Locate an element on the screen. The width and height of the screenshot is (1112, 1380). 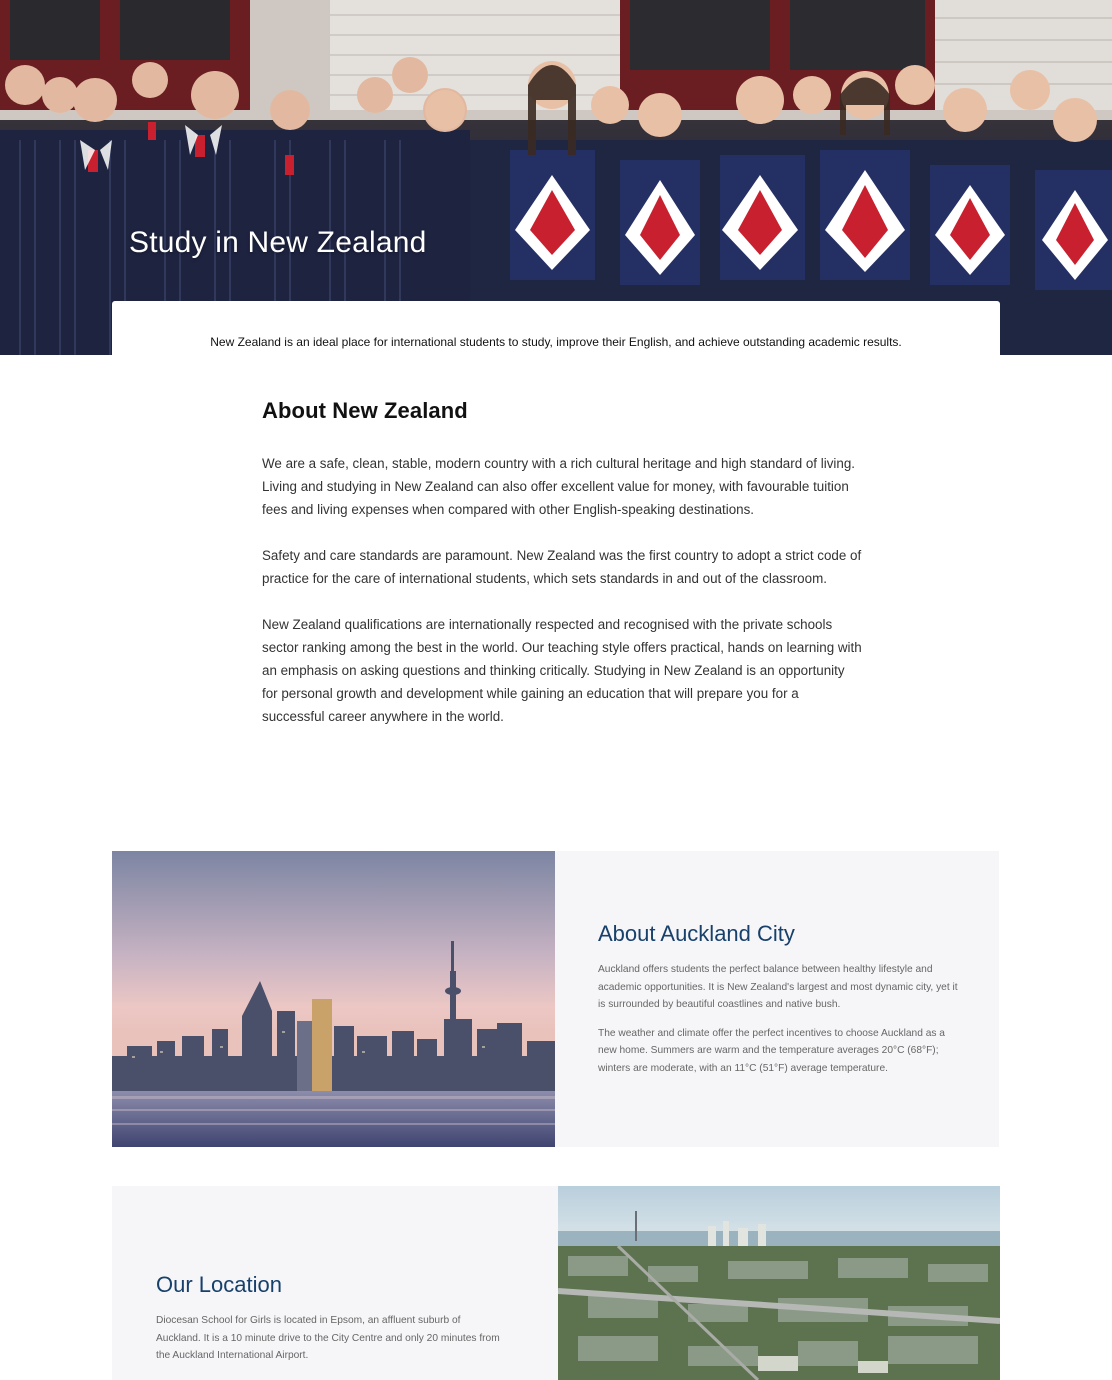
hero-title: Study in New Zealand is located at coordinates (278, 242).